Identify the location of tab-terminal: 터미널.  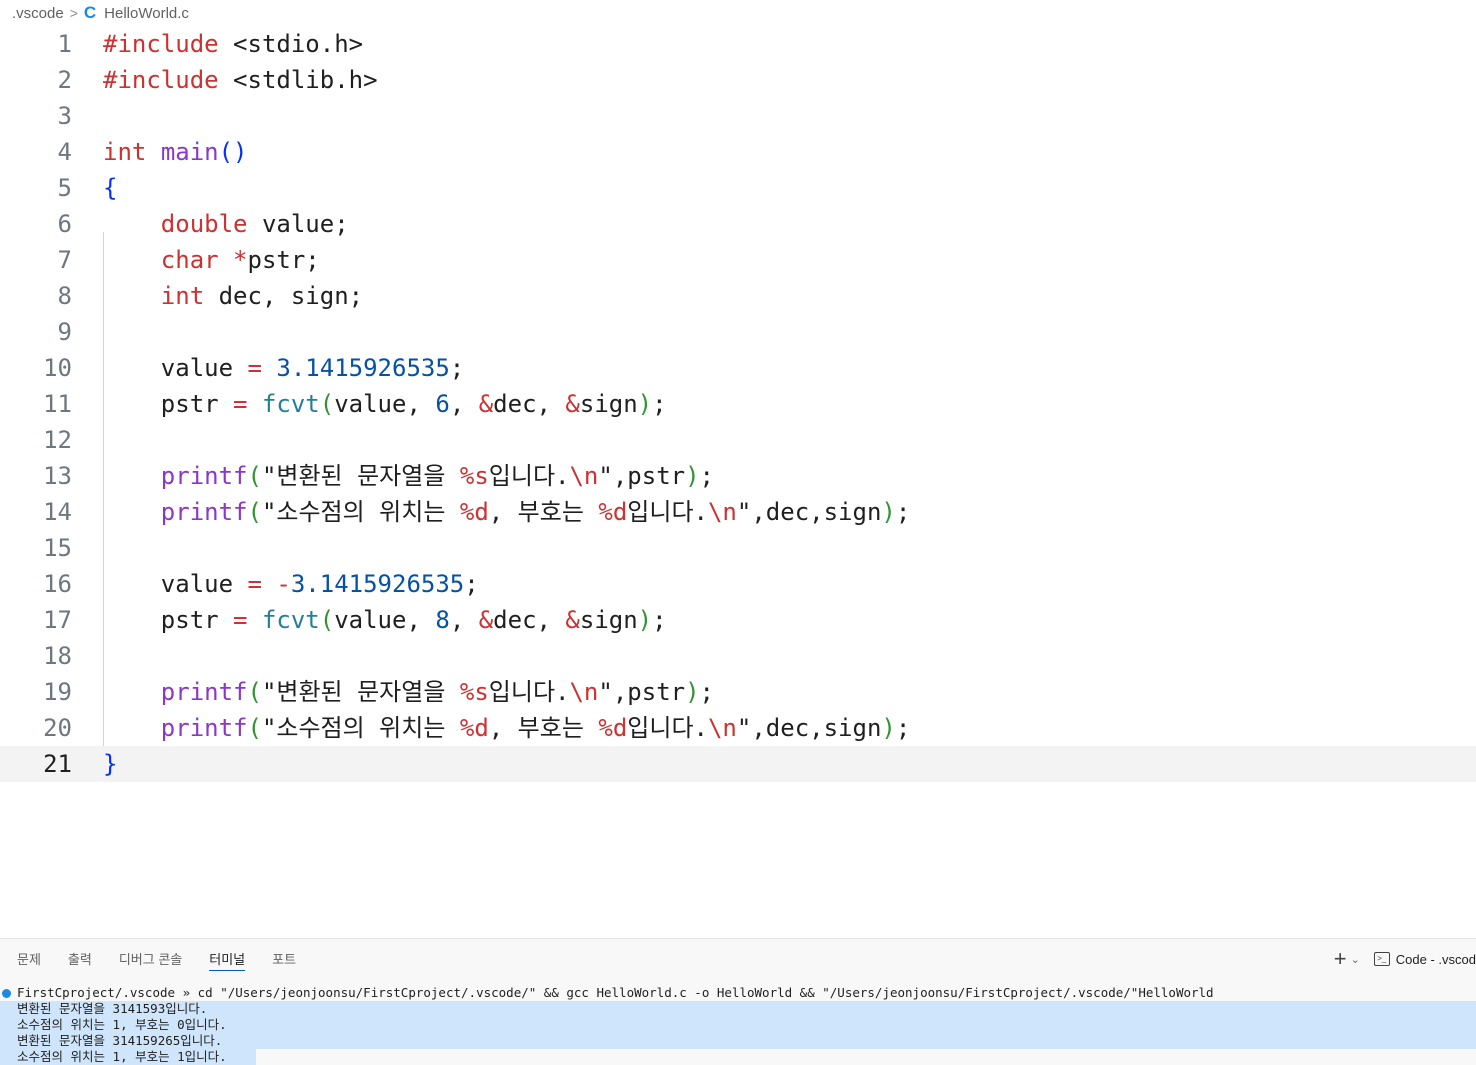
(227, 959).